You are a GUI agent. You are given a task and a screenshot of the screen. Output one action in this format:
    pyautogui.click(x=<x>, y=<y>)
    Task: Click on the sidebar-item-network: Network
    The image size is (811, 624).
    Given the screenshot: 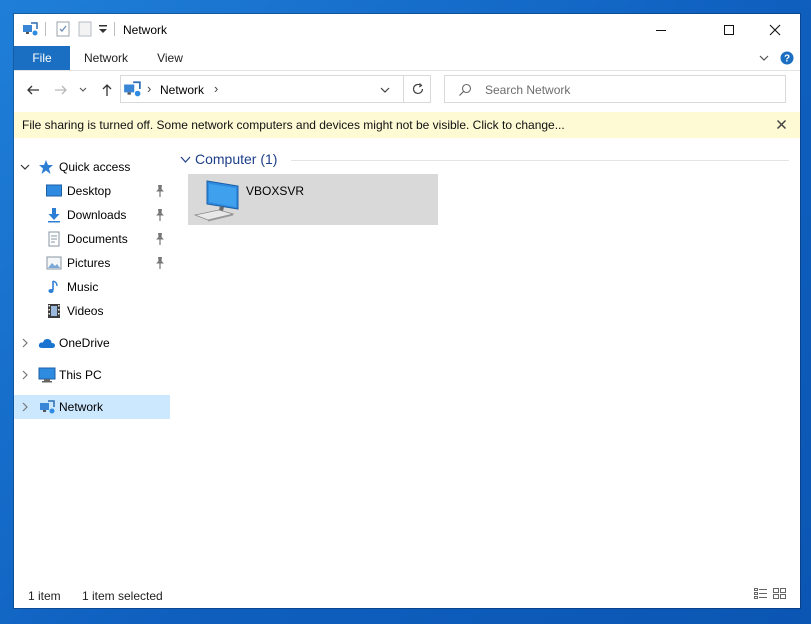 What is the action you would take?
    pyautogui.click(x=92, y=407)
    